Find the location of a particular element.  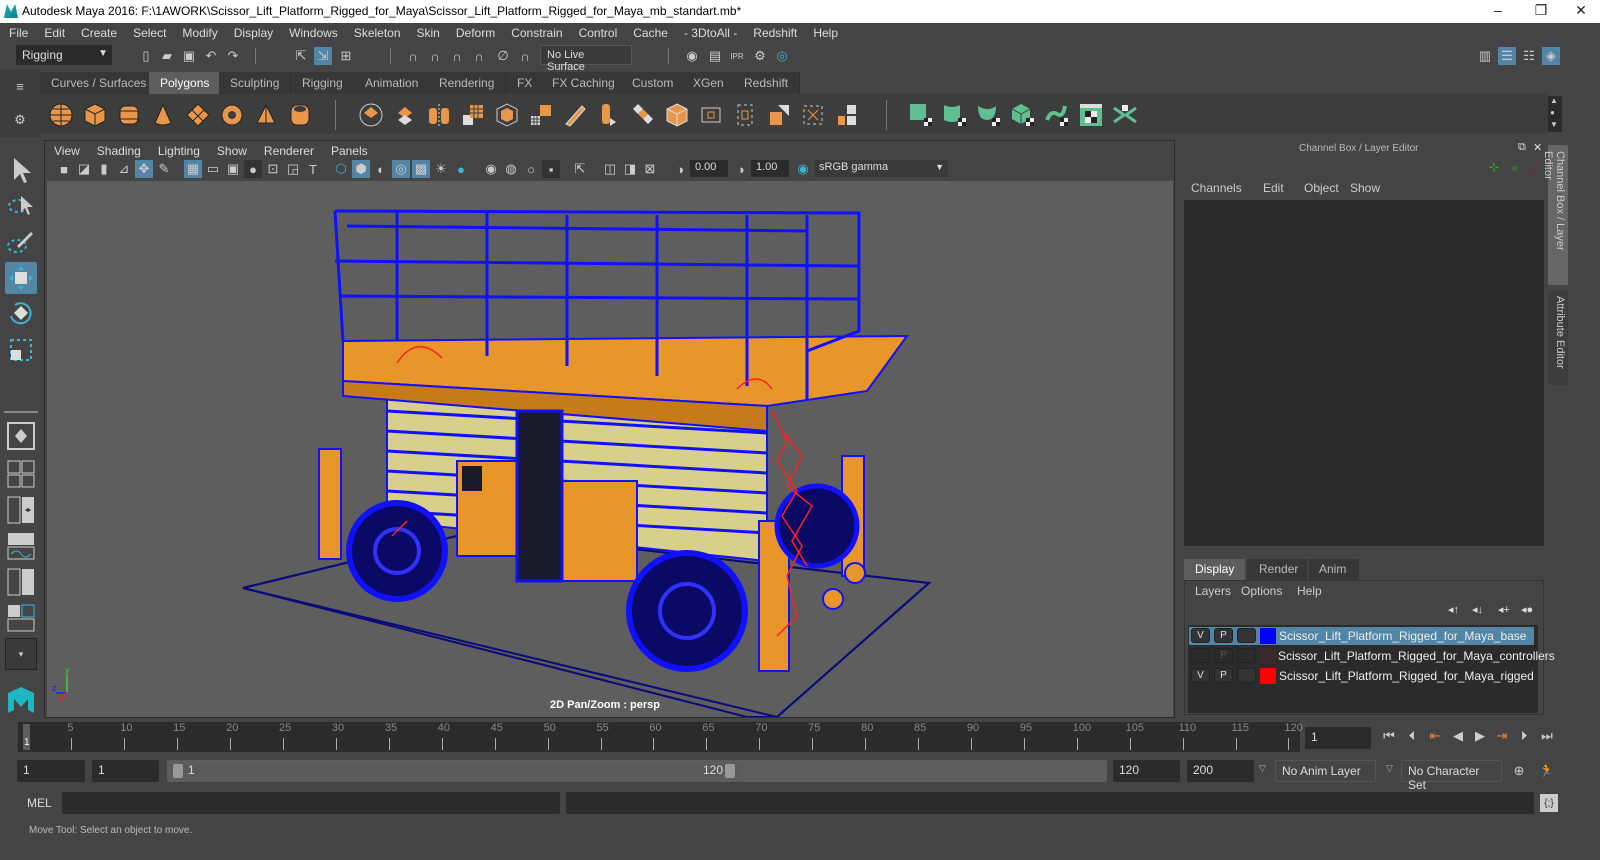

open-scene-icon: ▰ is located at coordinates (167, 56).